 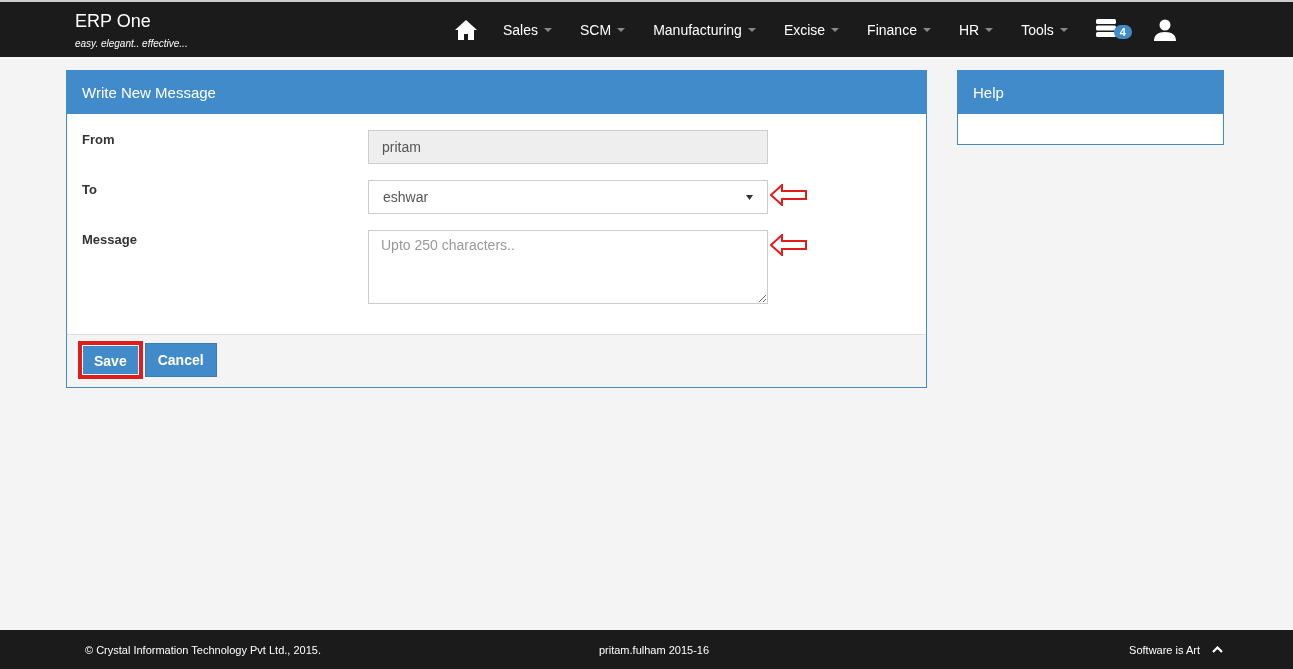 I want to click on slogan-text: Software is Art, so click(x=1164, y=649).